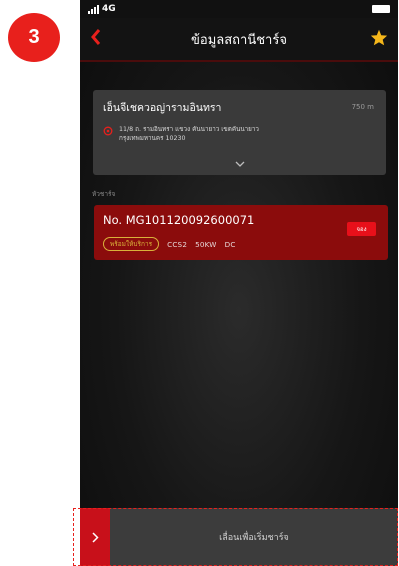 The image size is (399, 566). I want to click on connector-type: CCS2, so click(177, 244).